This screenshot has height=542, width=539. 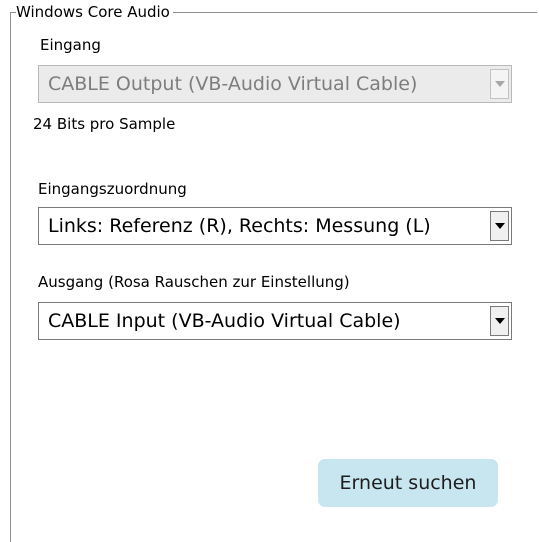 I want to click on output-device-value: CABLE Input (VB-Audio Virtual Cable), so click(x=224, y=321).